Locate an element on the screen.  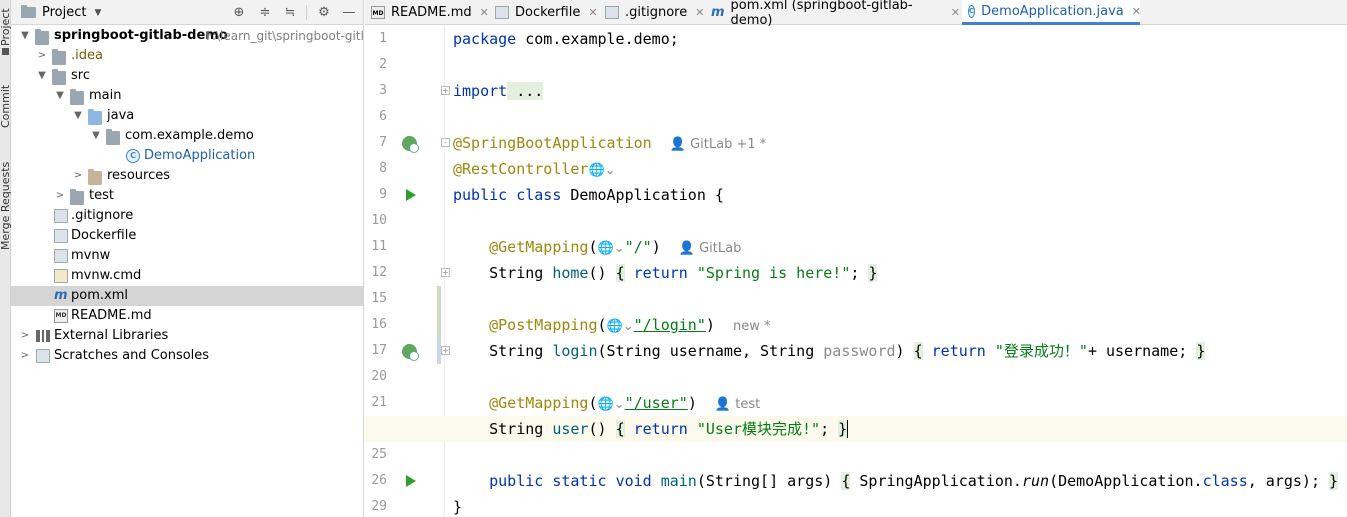
code-line: @RestController🌐⌄ is located at coordinates (534, 169).